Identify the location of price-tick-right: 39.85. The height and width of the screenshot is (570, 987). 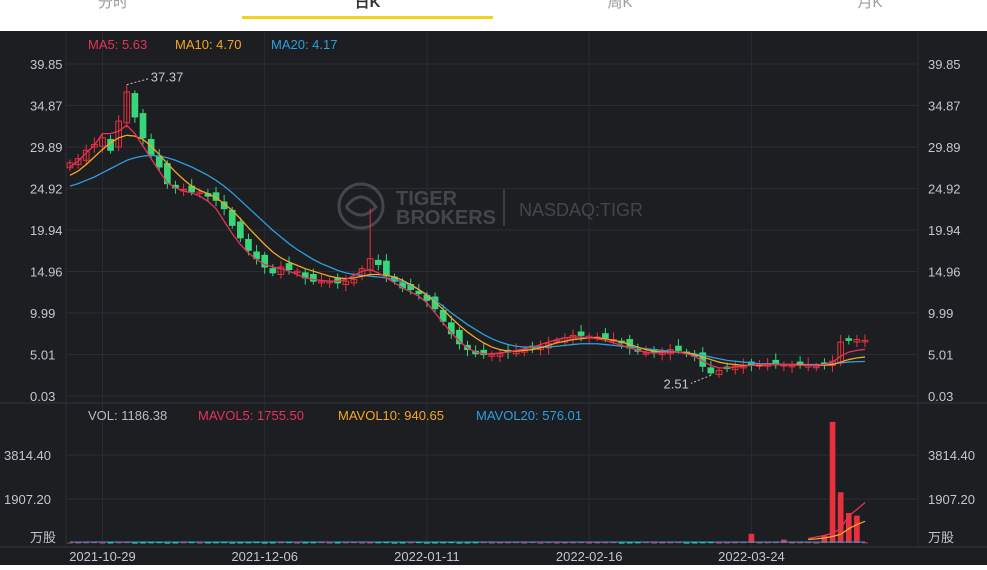
(944, 64).